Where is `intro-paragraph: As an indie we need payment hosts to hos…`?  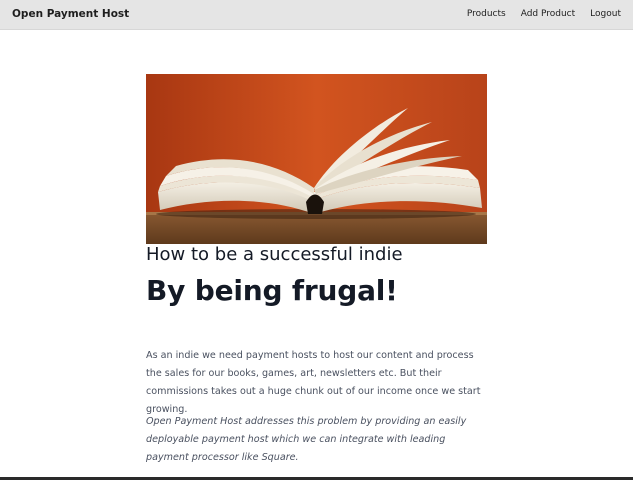
intro-paragraph: As an indie we need payment hosts to hos… is located at coordinates (313, 382).